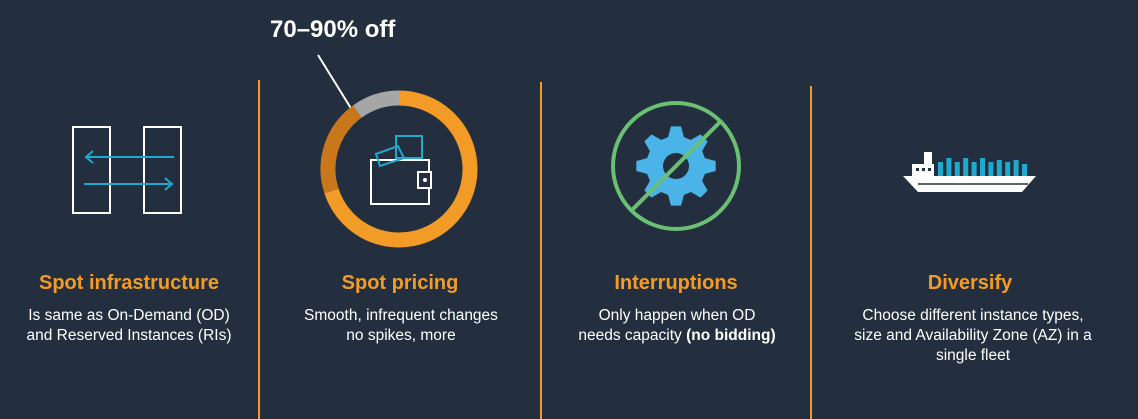 This screenshot has height=419, width=1138. Describe the element at coordinates (127, 170) in the screenshot. I see `transfer-arrows-icon` at that location.